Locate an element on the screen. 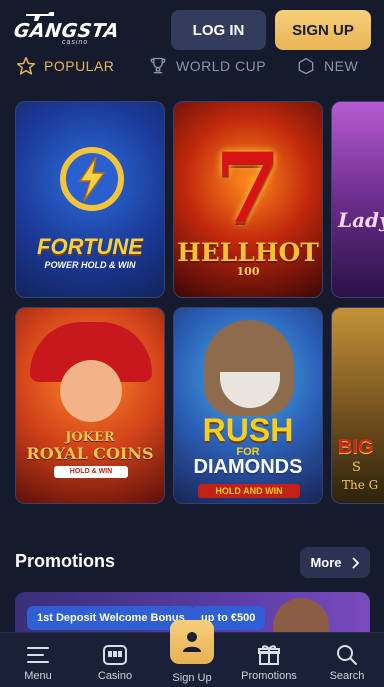 The image size is (384, 687). tab-new-label: NEW is located at coordinates (341, 66).